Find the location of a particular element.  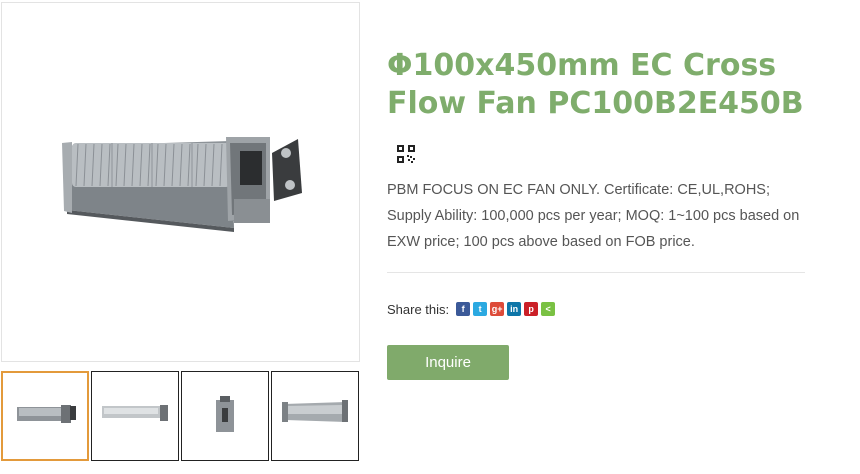

facebook-icon: f is located at coordinates (463, 309).